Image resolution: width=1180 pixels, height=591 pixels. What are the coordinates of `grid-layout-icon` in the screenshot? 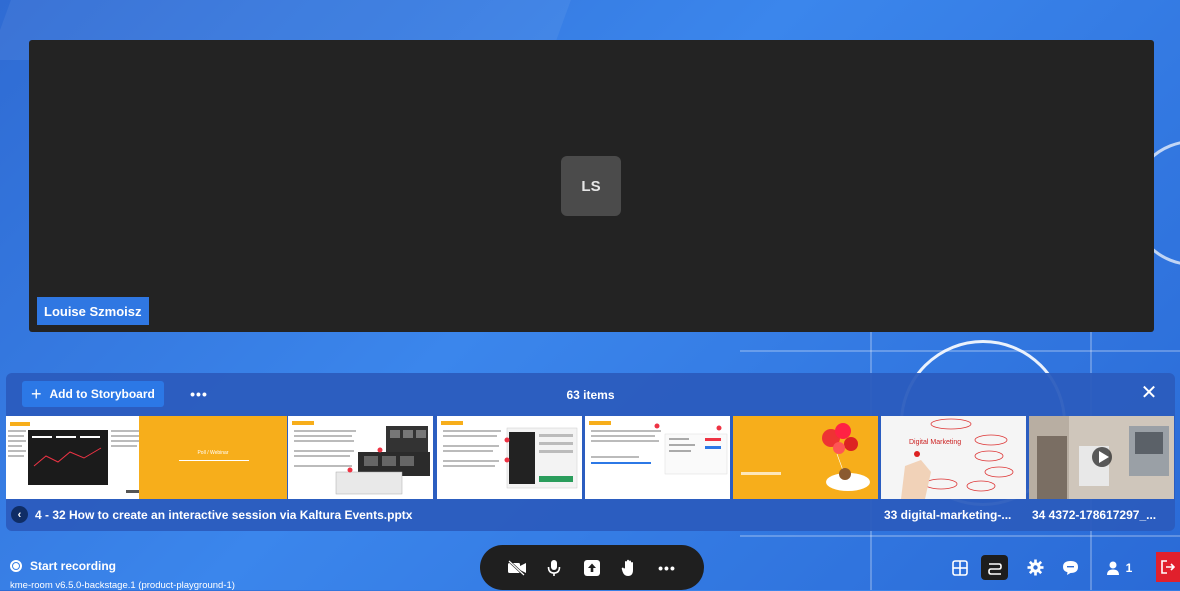 It's located at (960, 567).